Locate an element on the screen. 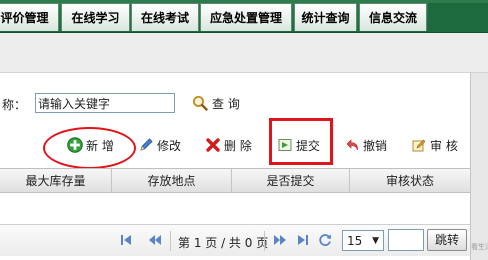 The image size is (488, 260). edit-button: 修改 is located at coordinates (159, 145).